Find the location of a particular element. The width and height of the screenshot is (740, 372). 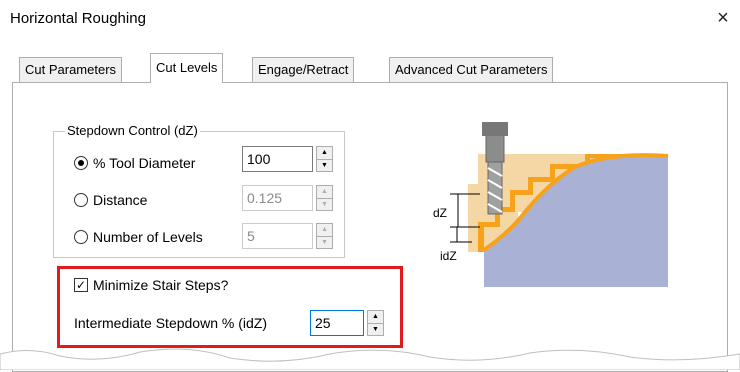

torn-edge is located at coordinates (370, 359).